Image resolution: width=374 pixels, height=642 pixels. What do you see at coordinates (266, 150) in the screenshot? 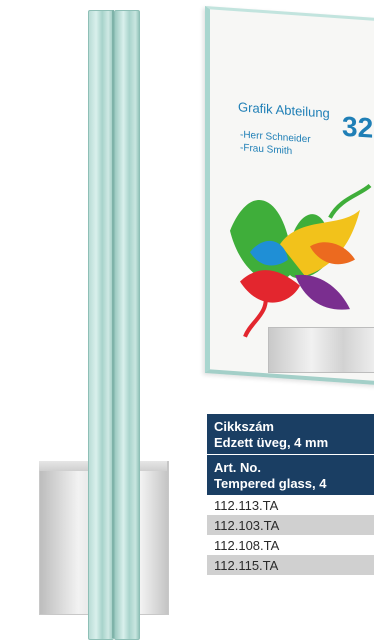
I see `sign-name-2: -Frau Smith` at bounding box center [266, 150].